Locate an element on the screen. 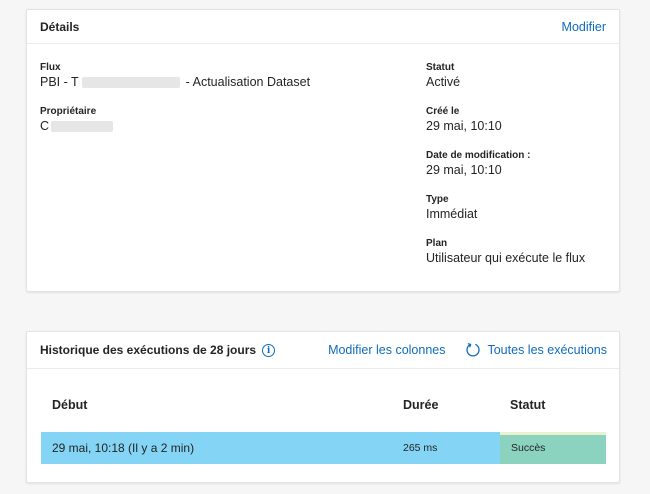  owner-label: Propriétaire is located at coordinates (68, 111).